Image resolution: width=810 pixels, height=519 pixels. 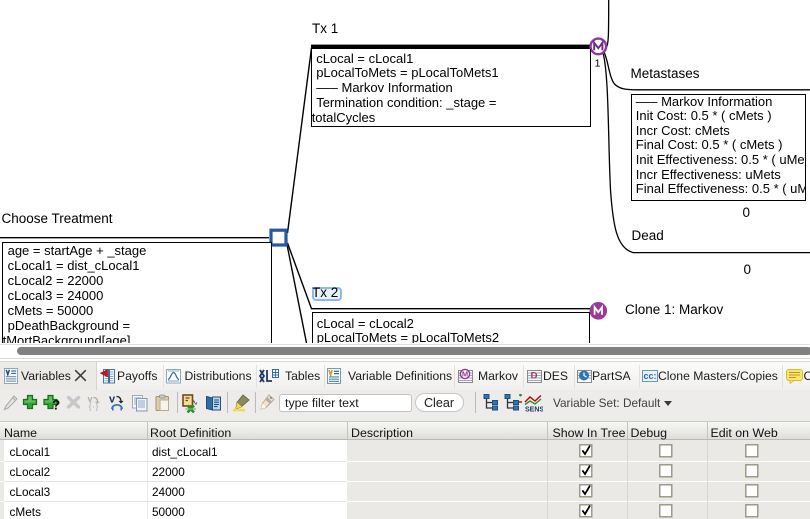 What do you see at coordinates (649, 376) in the screenshot?
I see `svg-text: cc:` at bounding box center [649, 376].